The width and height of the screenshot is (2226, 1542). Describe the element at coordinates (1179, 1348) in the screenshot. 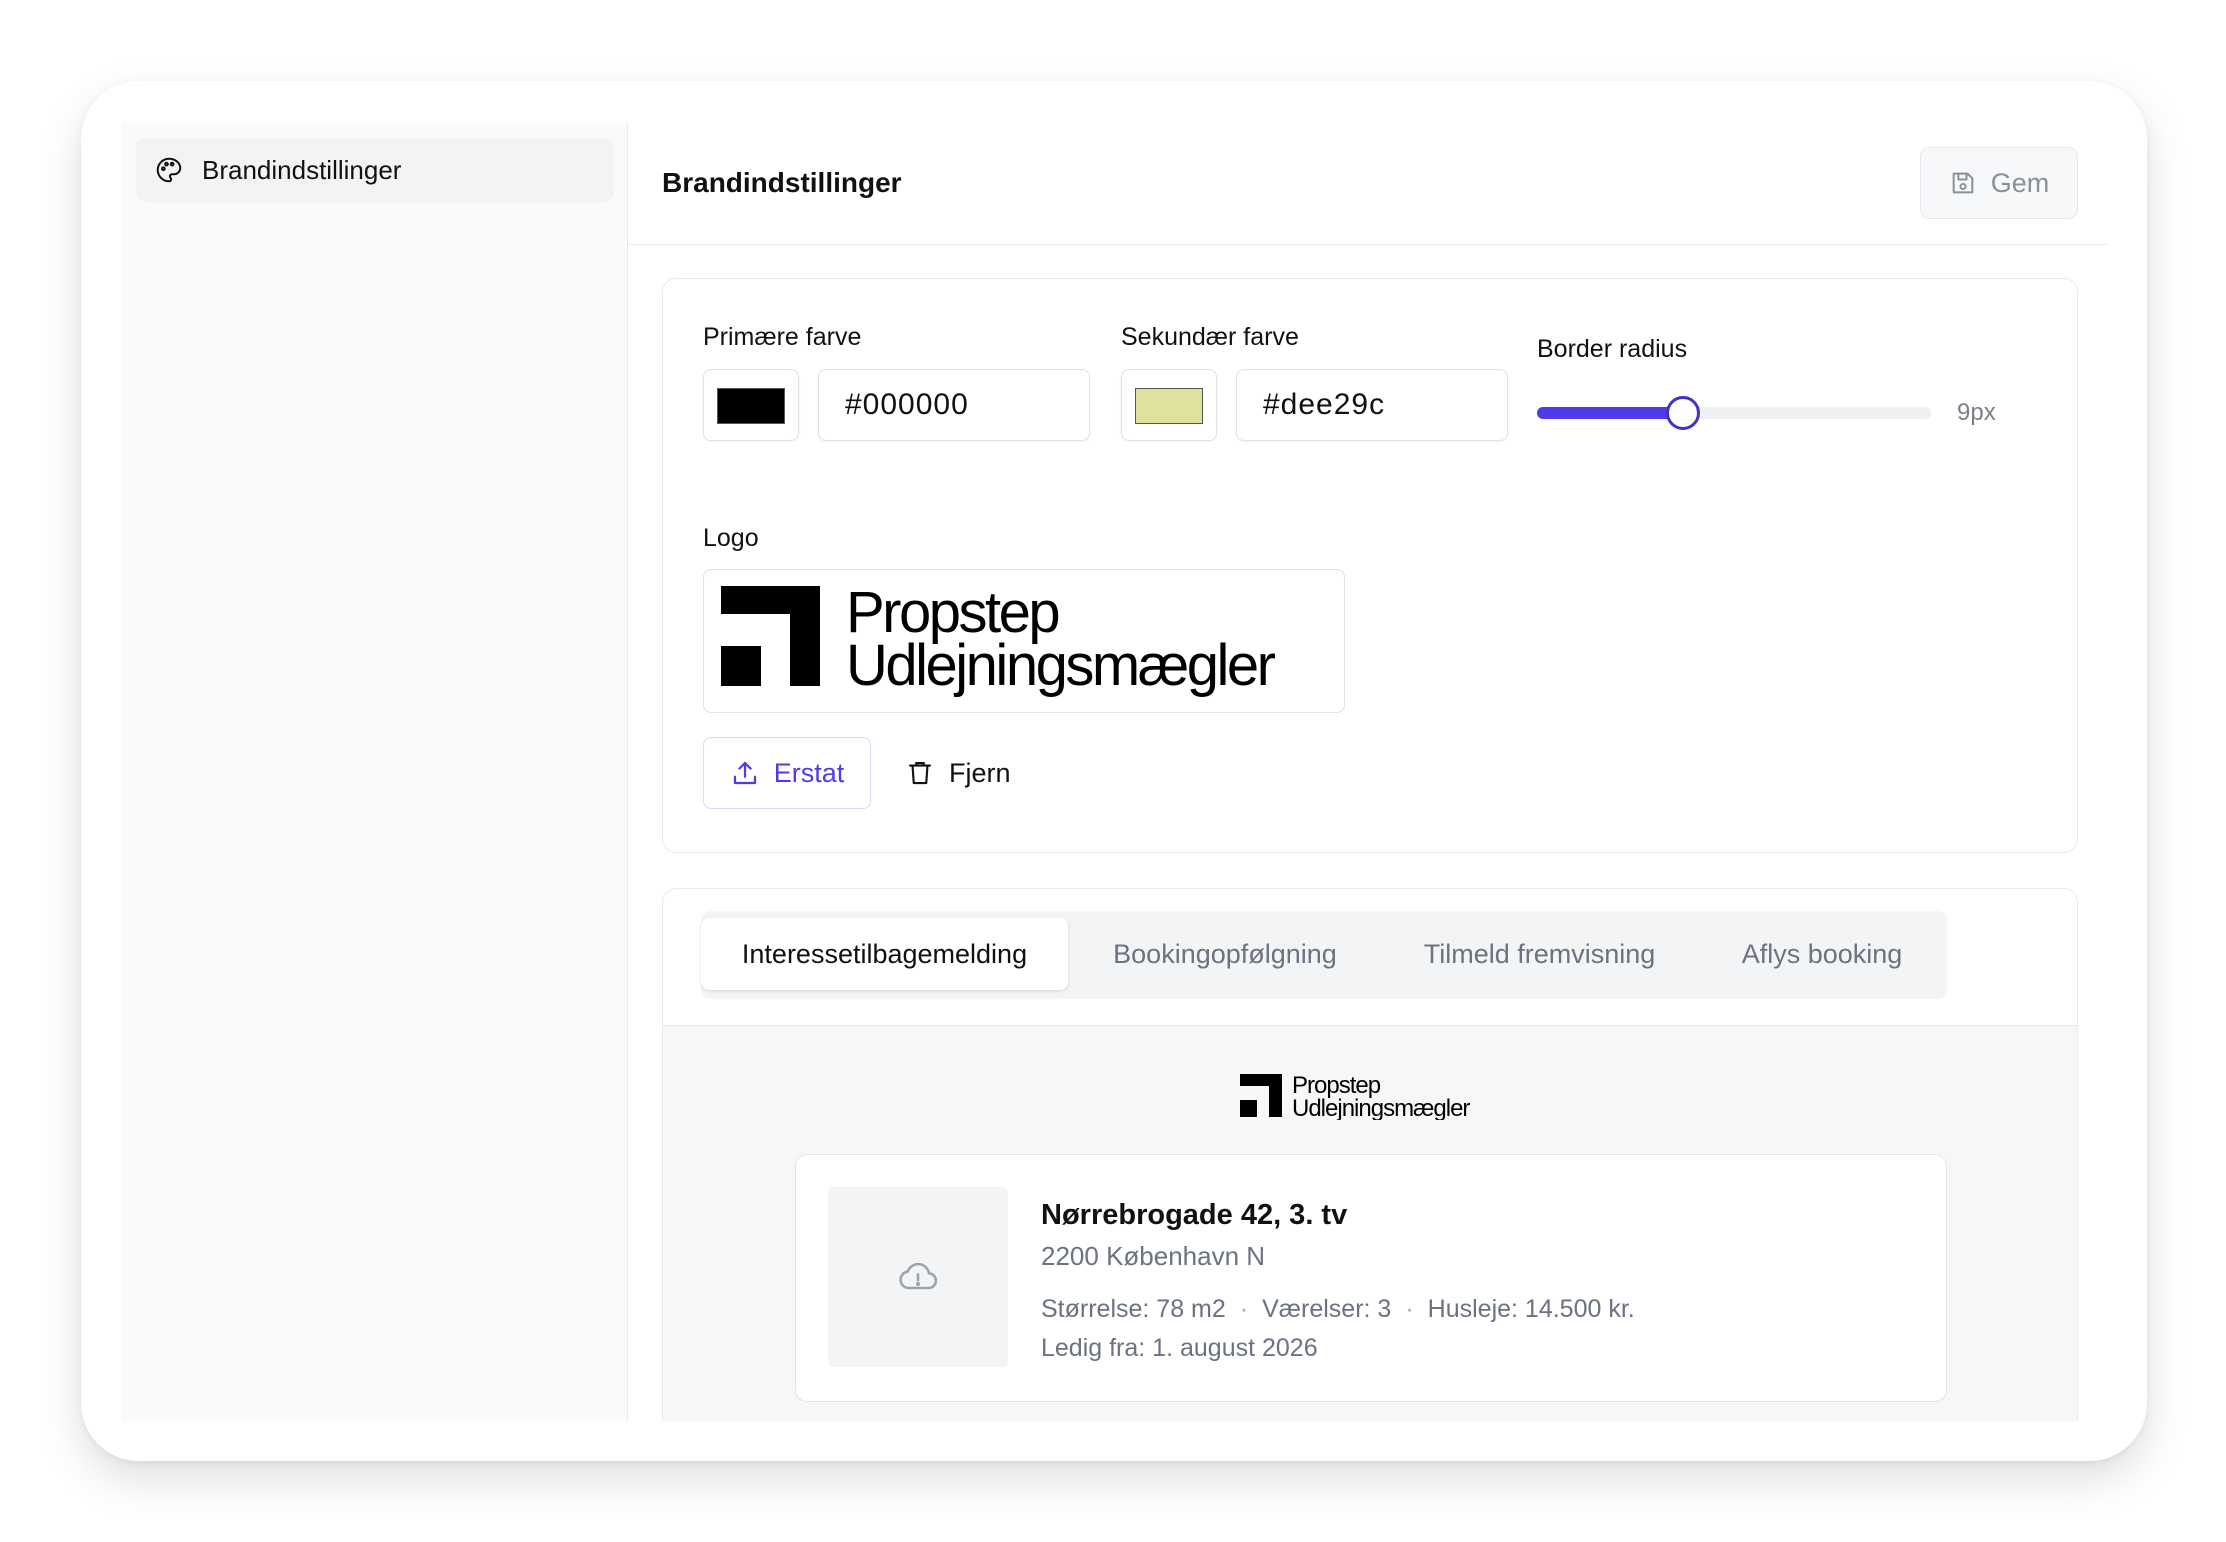

I see `listing-available-date: Ledig fra: 1. august 2026` at that location.